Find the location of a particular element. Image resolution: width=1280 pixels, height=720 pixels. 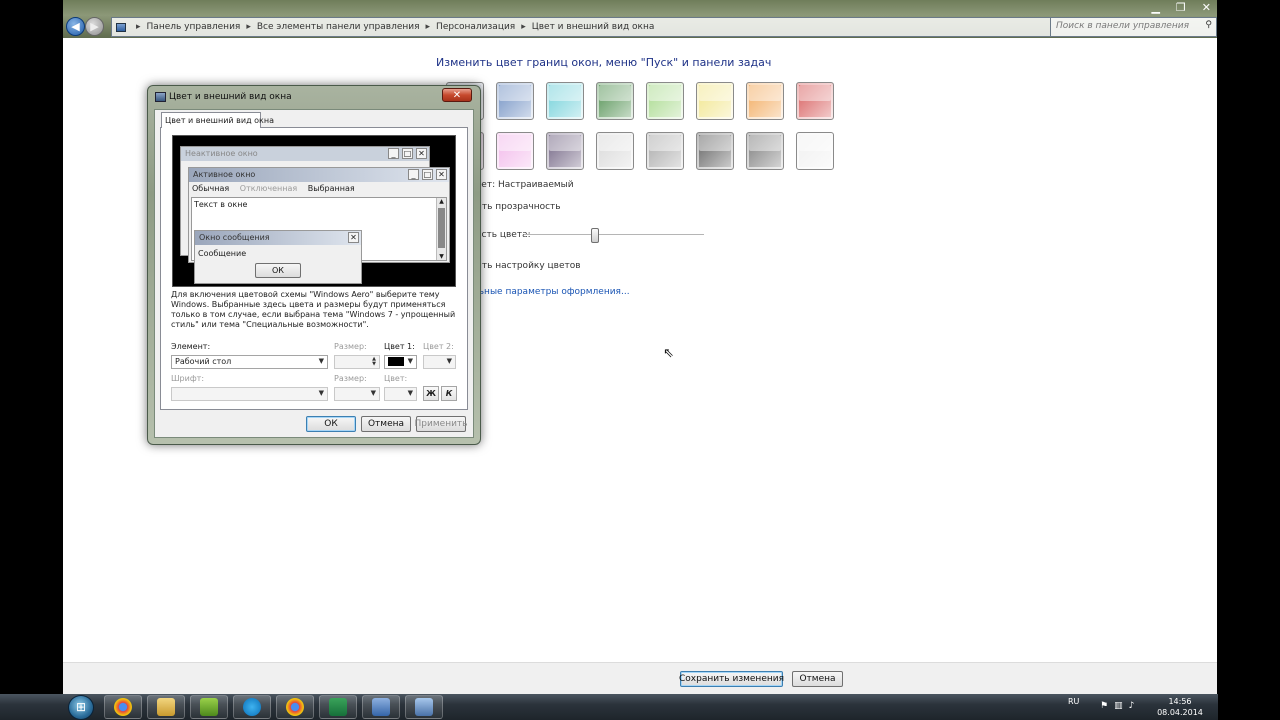

dialog-ok-button: ОК is located at coordinates (331, 424).